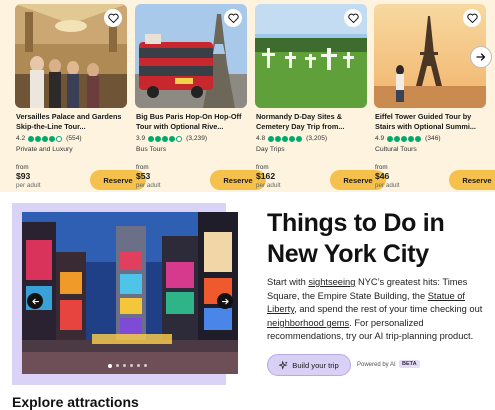  I want to click on powered-by-ai-label: Powered by AI, so click(376, 365).